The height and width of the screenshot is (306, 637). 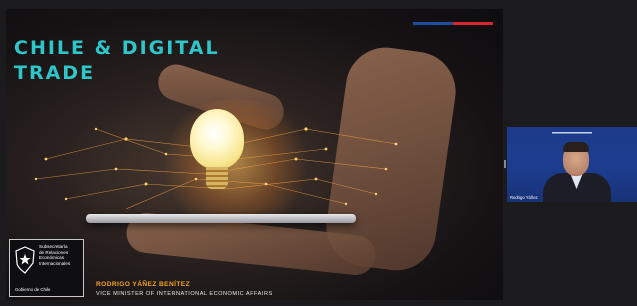 I want to click on panel-resize-handle, so click(x=505, y=164).